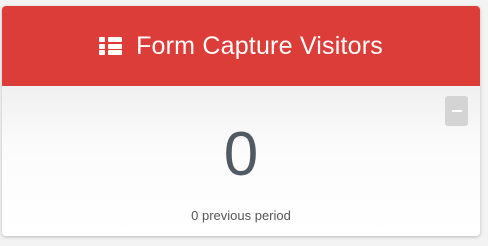 Image resolution: width=488 pixels, height=246 pixels. What do you see at coordinates (456, 111) in the screenshot?
I see `minus-icon` at bounding box center [456, 111].